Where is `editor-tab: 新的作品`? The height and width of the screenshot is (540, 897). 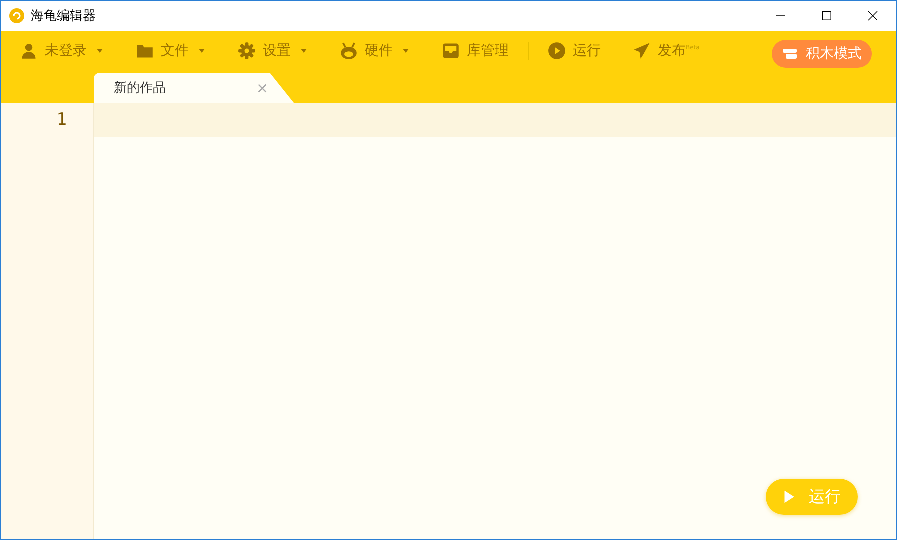
editor-tab: 新的作品 is located at coordinates (194, 88).